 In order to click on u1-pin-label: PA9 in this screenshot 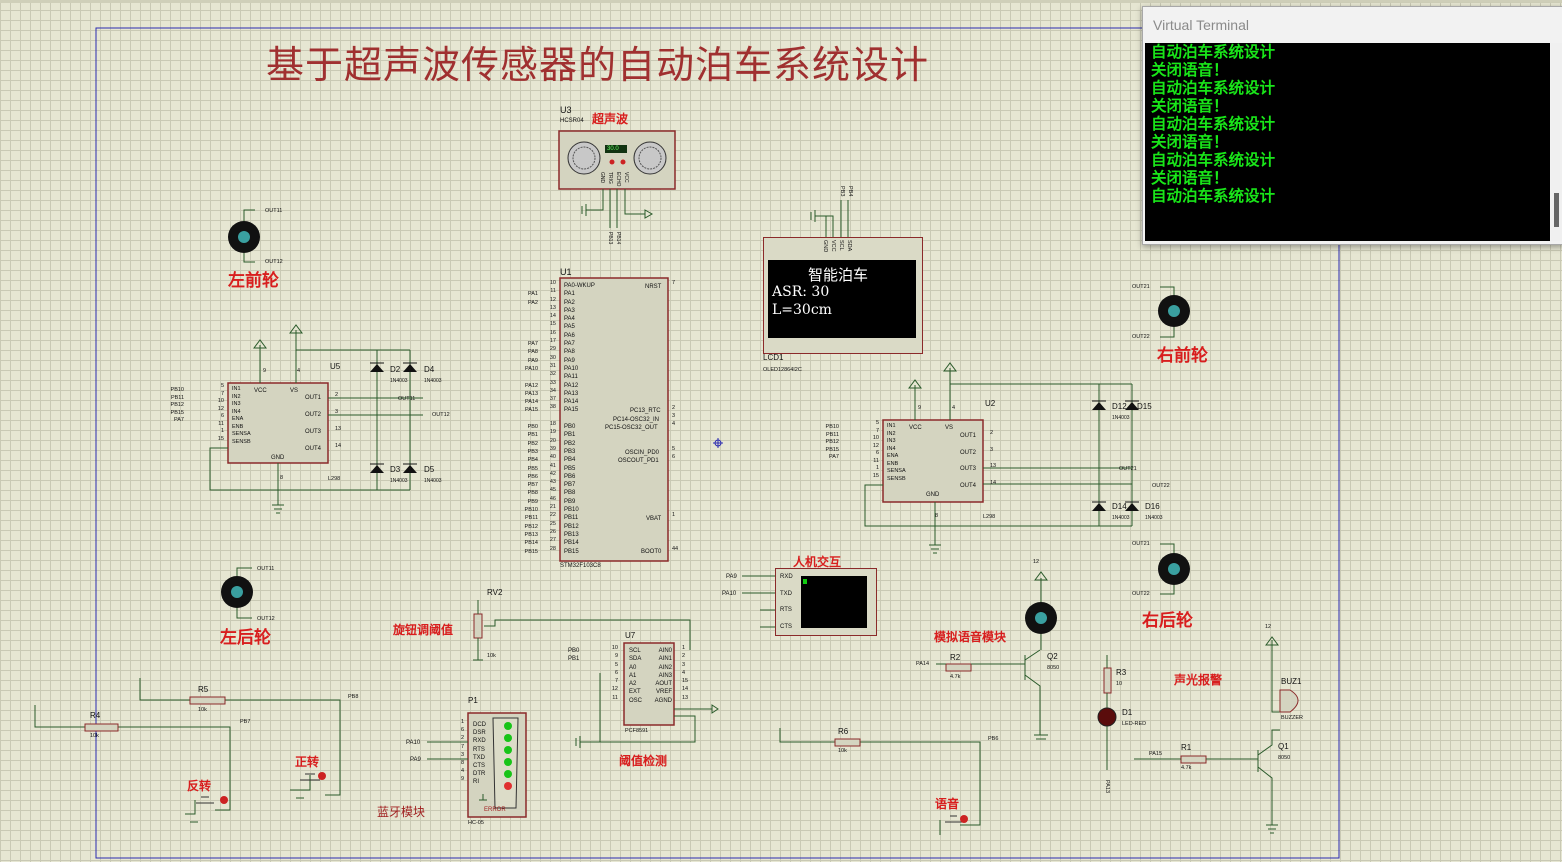, I will do `click(569, 360)`.